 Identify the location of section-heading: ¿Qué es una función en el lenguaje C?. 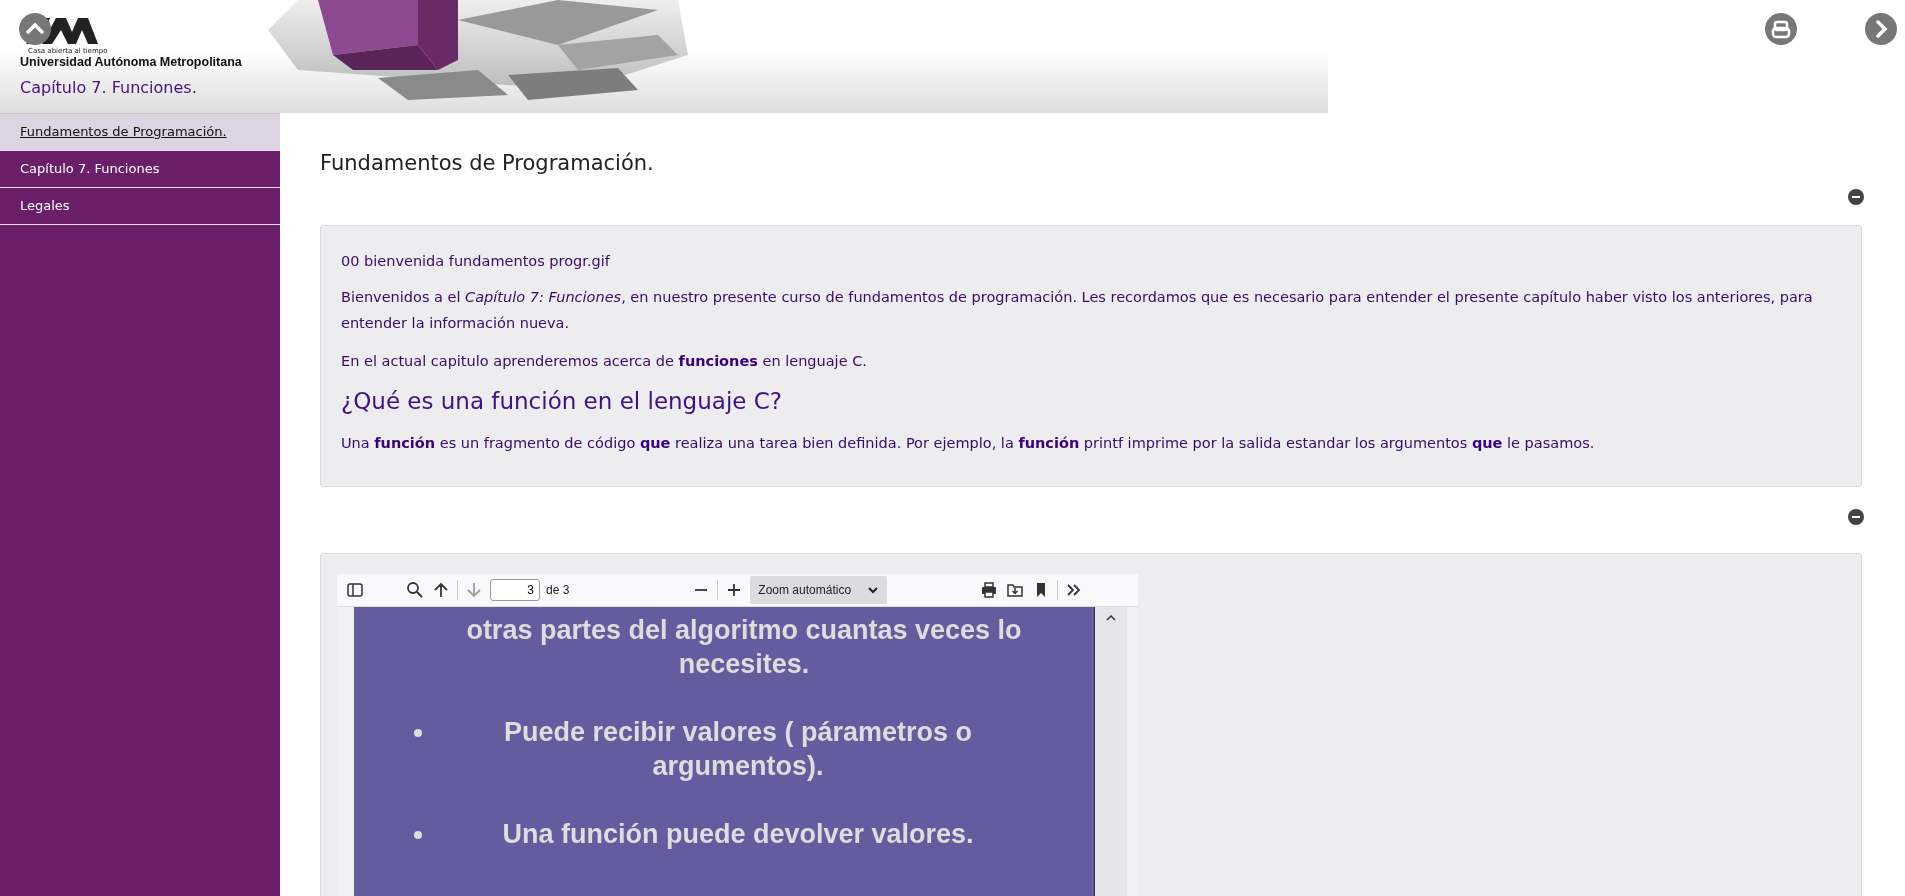
(562, 401).